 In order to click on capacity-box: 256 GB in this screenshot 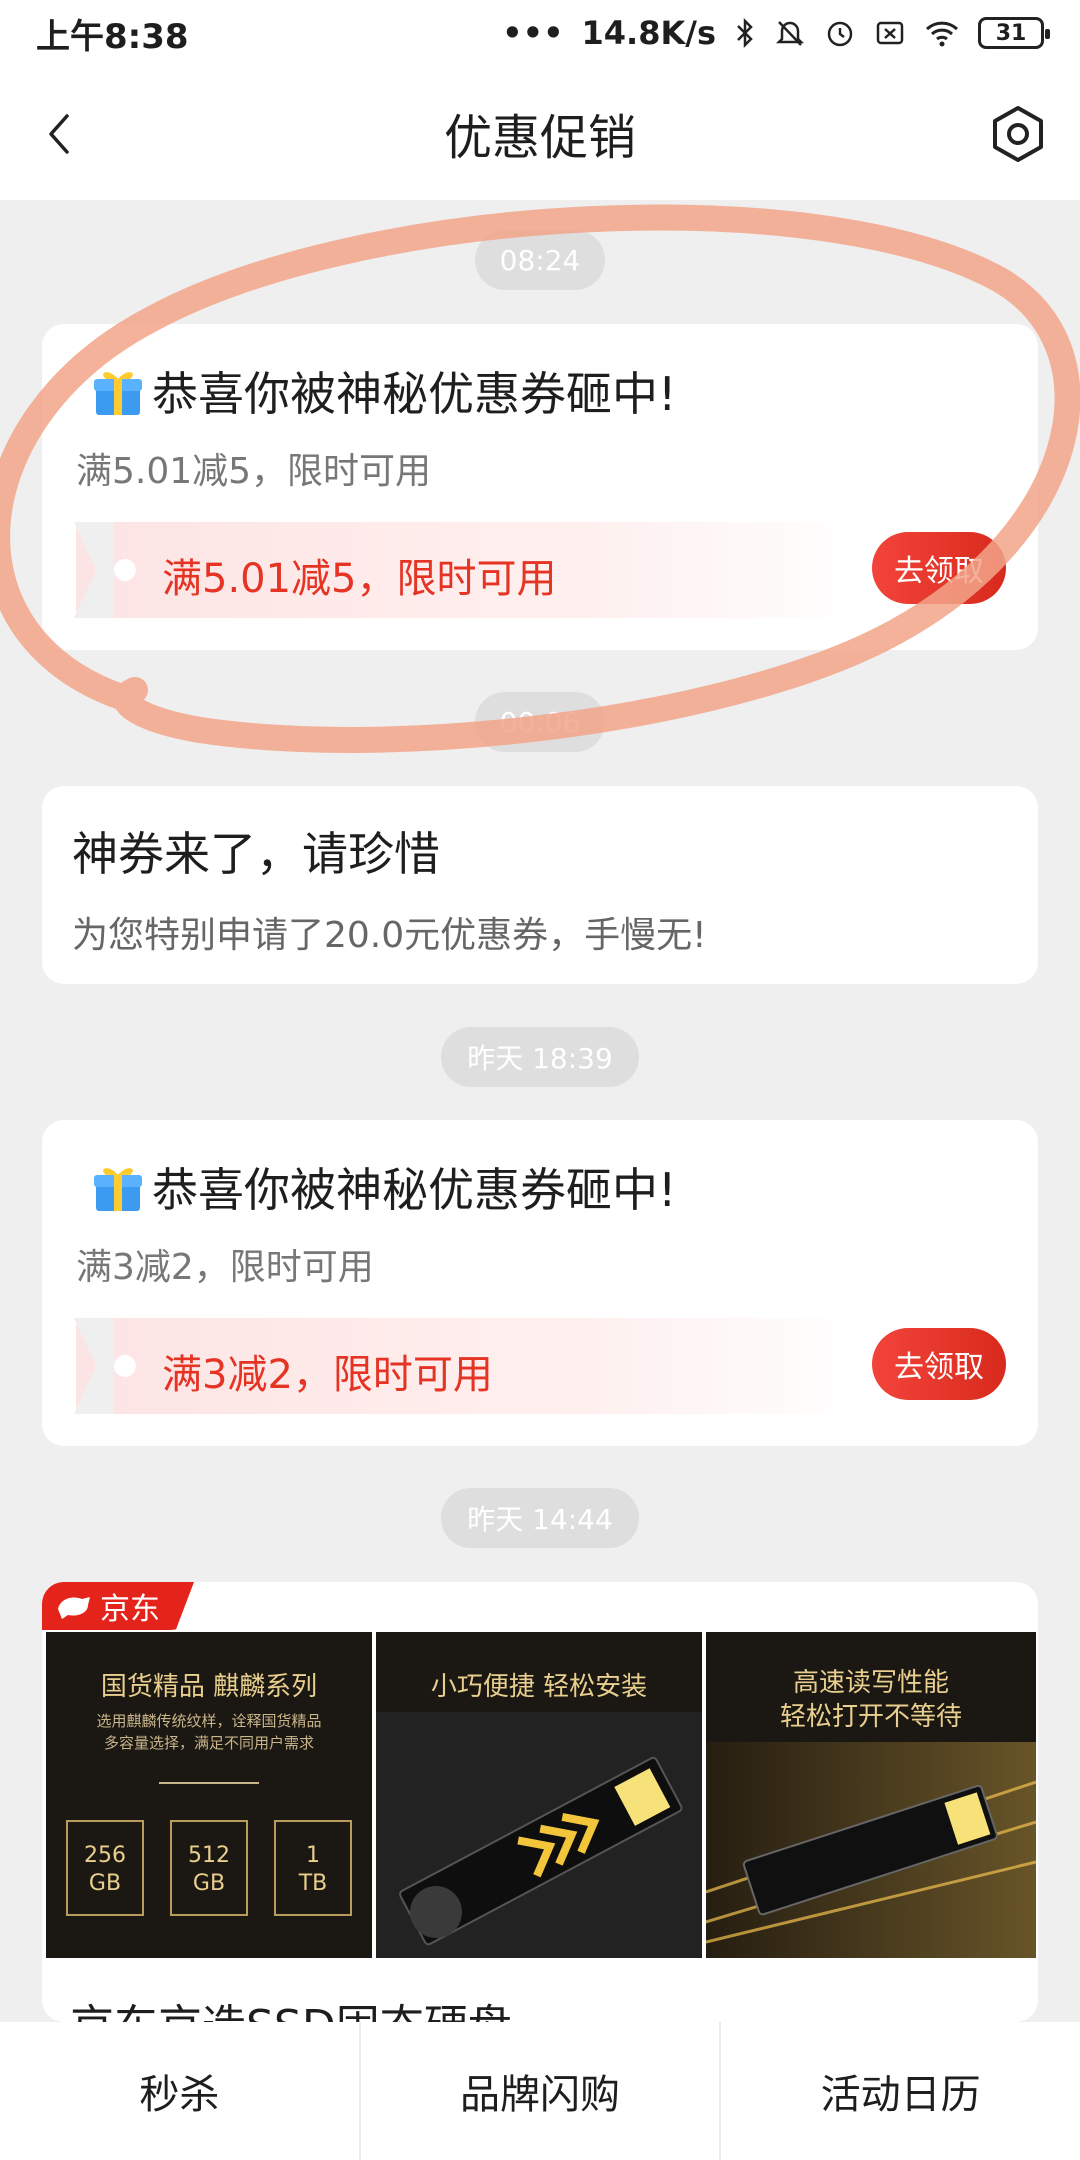, I will do `click(105, 1868)`.